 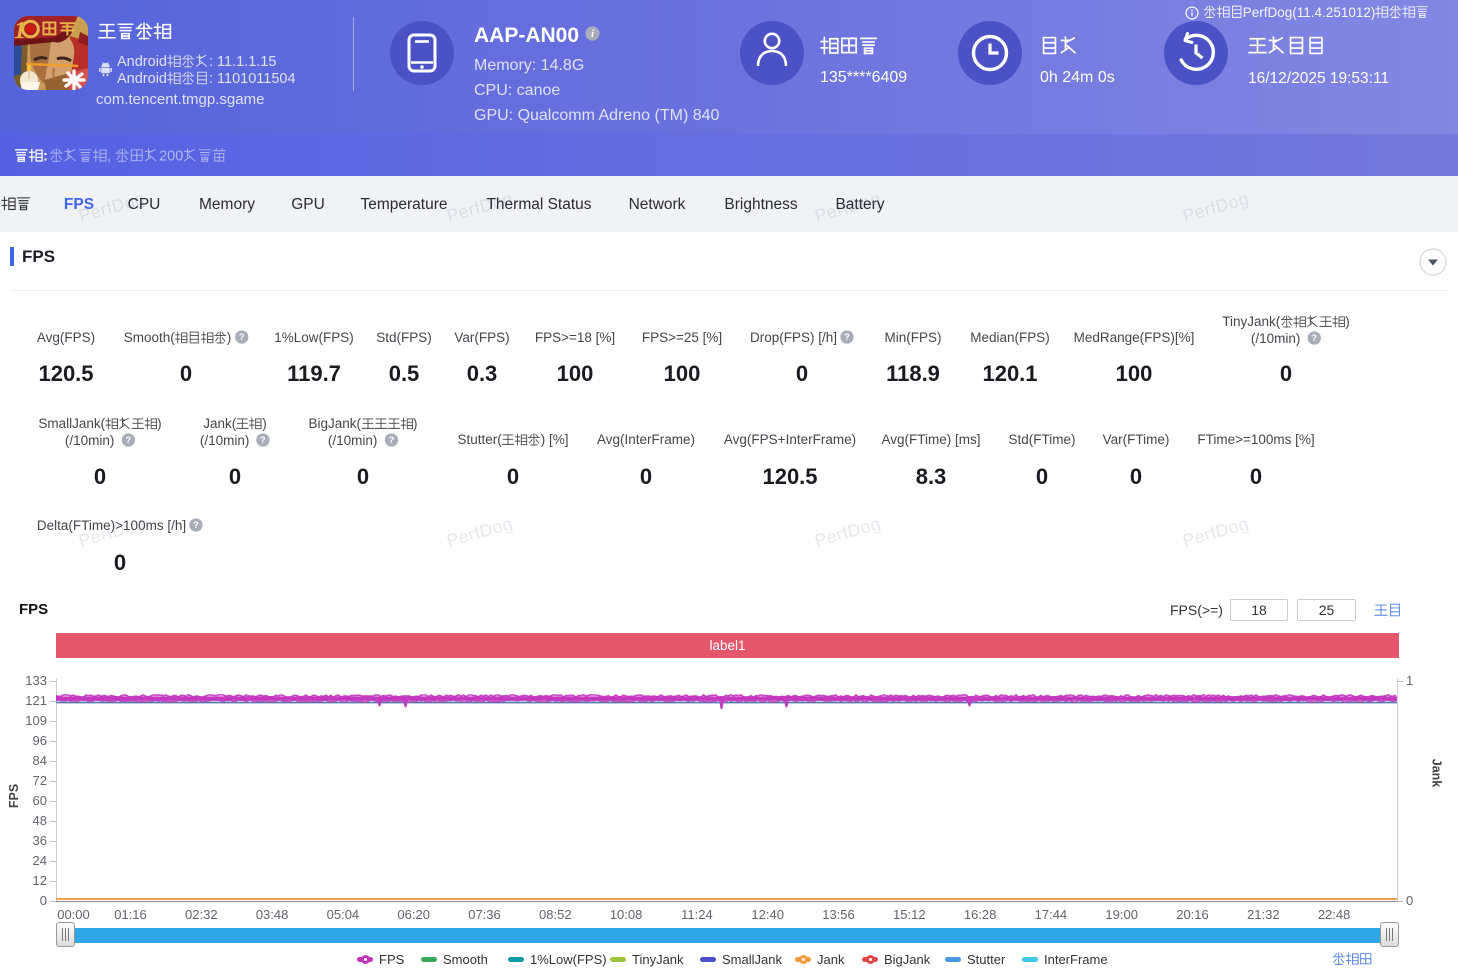 I want to click on svg-text: i, so click(x=592, y=34).